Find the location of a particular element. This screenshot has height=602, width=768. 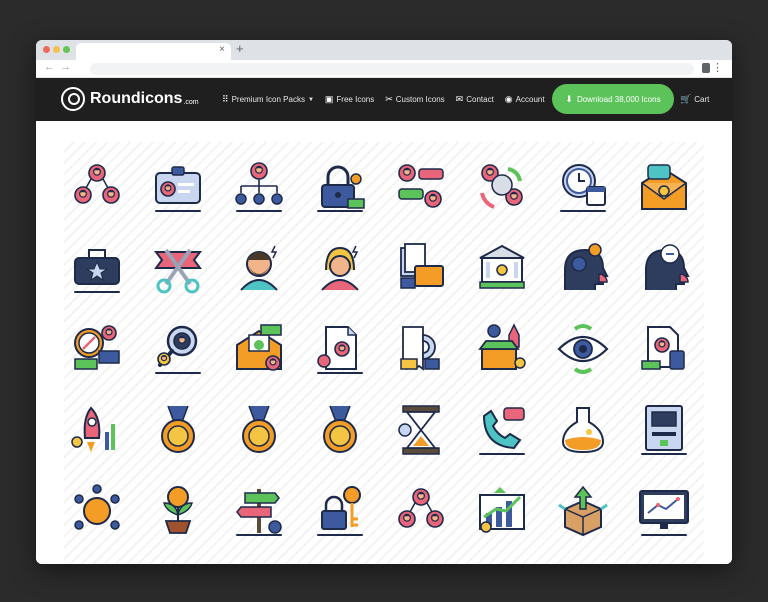

briefcase-star-icon is located at coordinates (97, 268).